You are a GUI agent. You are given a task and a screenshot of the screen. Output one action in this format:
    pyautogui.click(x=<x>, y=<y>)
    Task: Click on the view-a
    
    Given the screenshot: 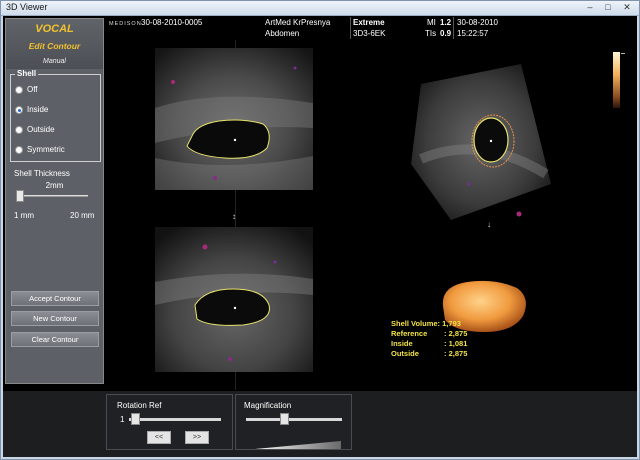 What is the action you would take?
    pyautogui.click(x=234, y=119)
    